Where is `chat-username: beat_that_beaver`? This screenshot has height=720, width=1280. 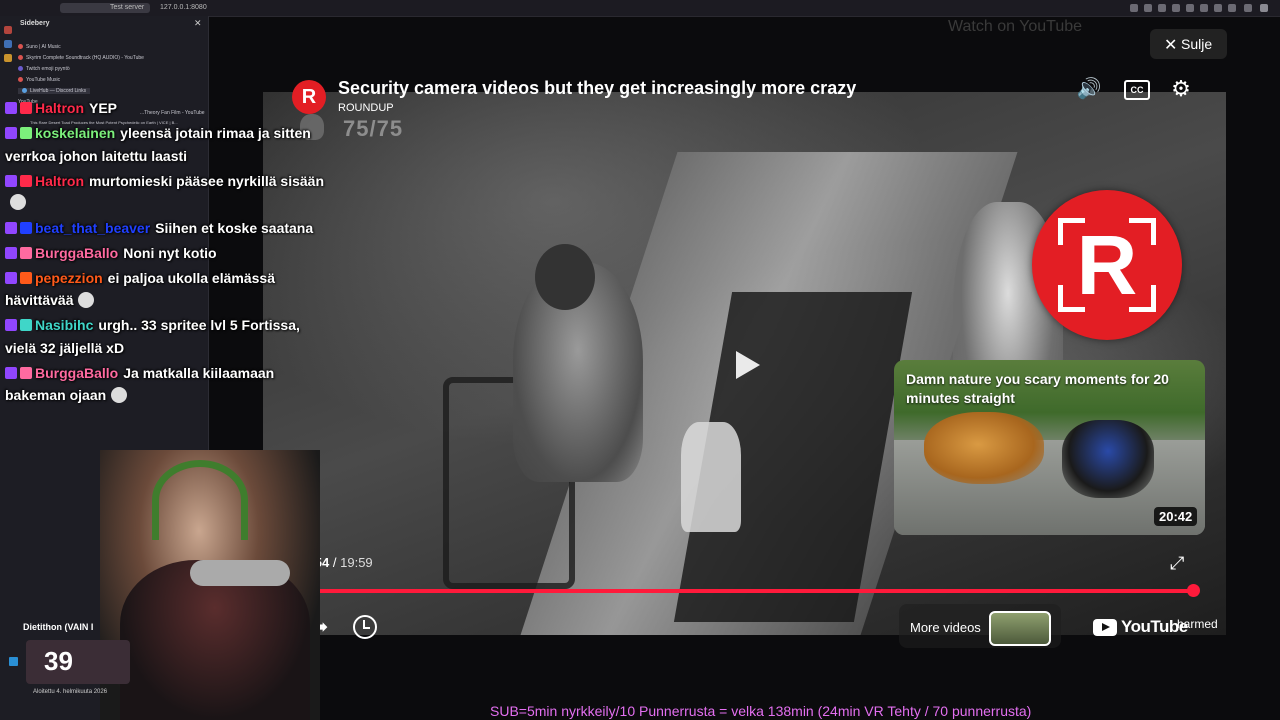 chat-username: beat_that_beaver is located at coordinates (92, 228).